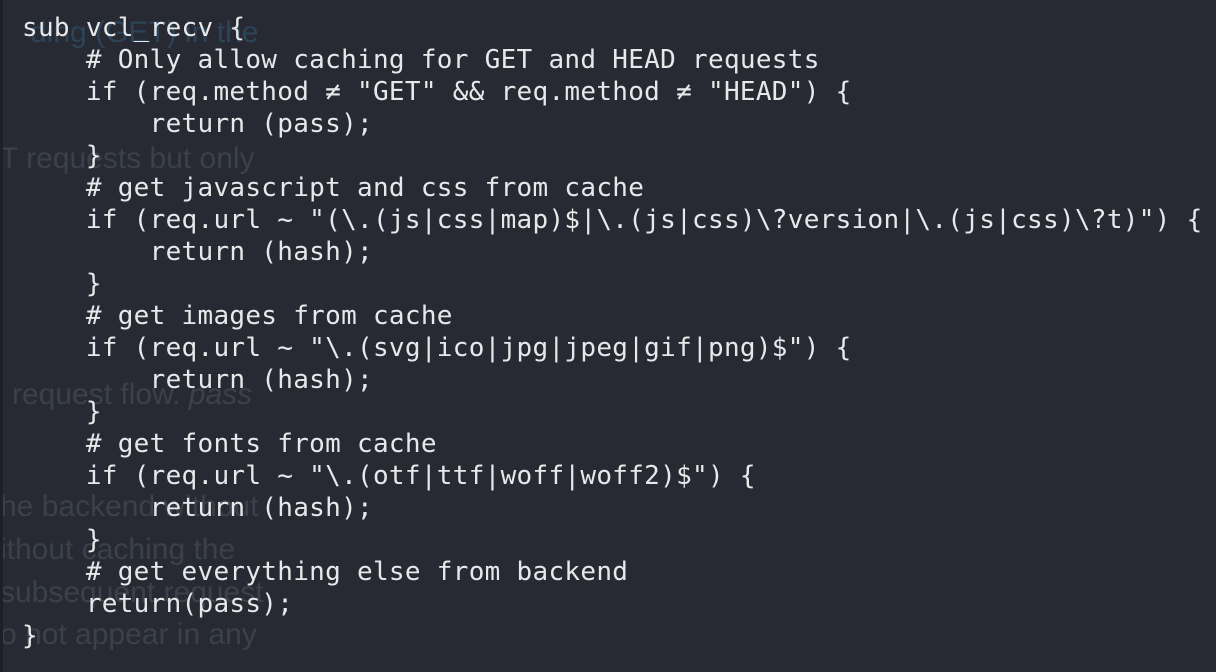 The image size is (1216, 672). I want to click on code-line: return(pass);, so click(158, 604).